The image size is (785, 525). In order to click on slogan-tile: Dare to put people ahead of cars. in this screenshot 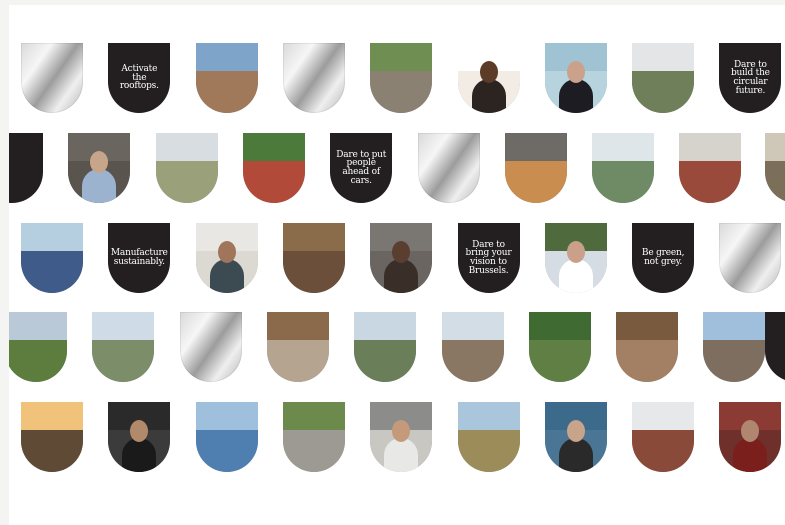, I will do `click(361, 168)`.